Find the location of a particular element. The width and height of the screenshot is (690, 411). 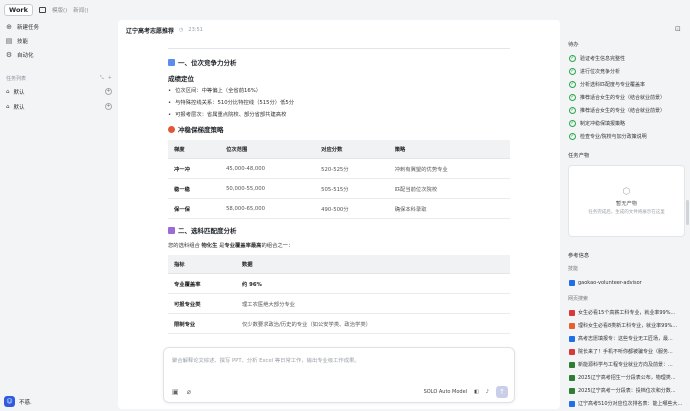

paragraph-bold: 物化生 is located at coordinates (209, 246).